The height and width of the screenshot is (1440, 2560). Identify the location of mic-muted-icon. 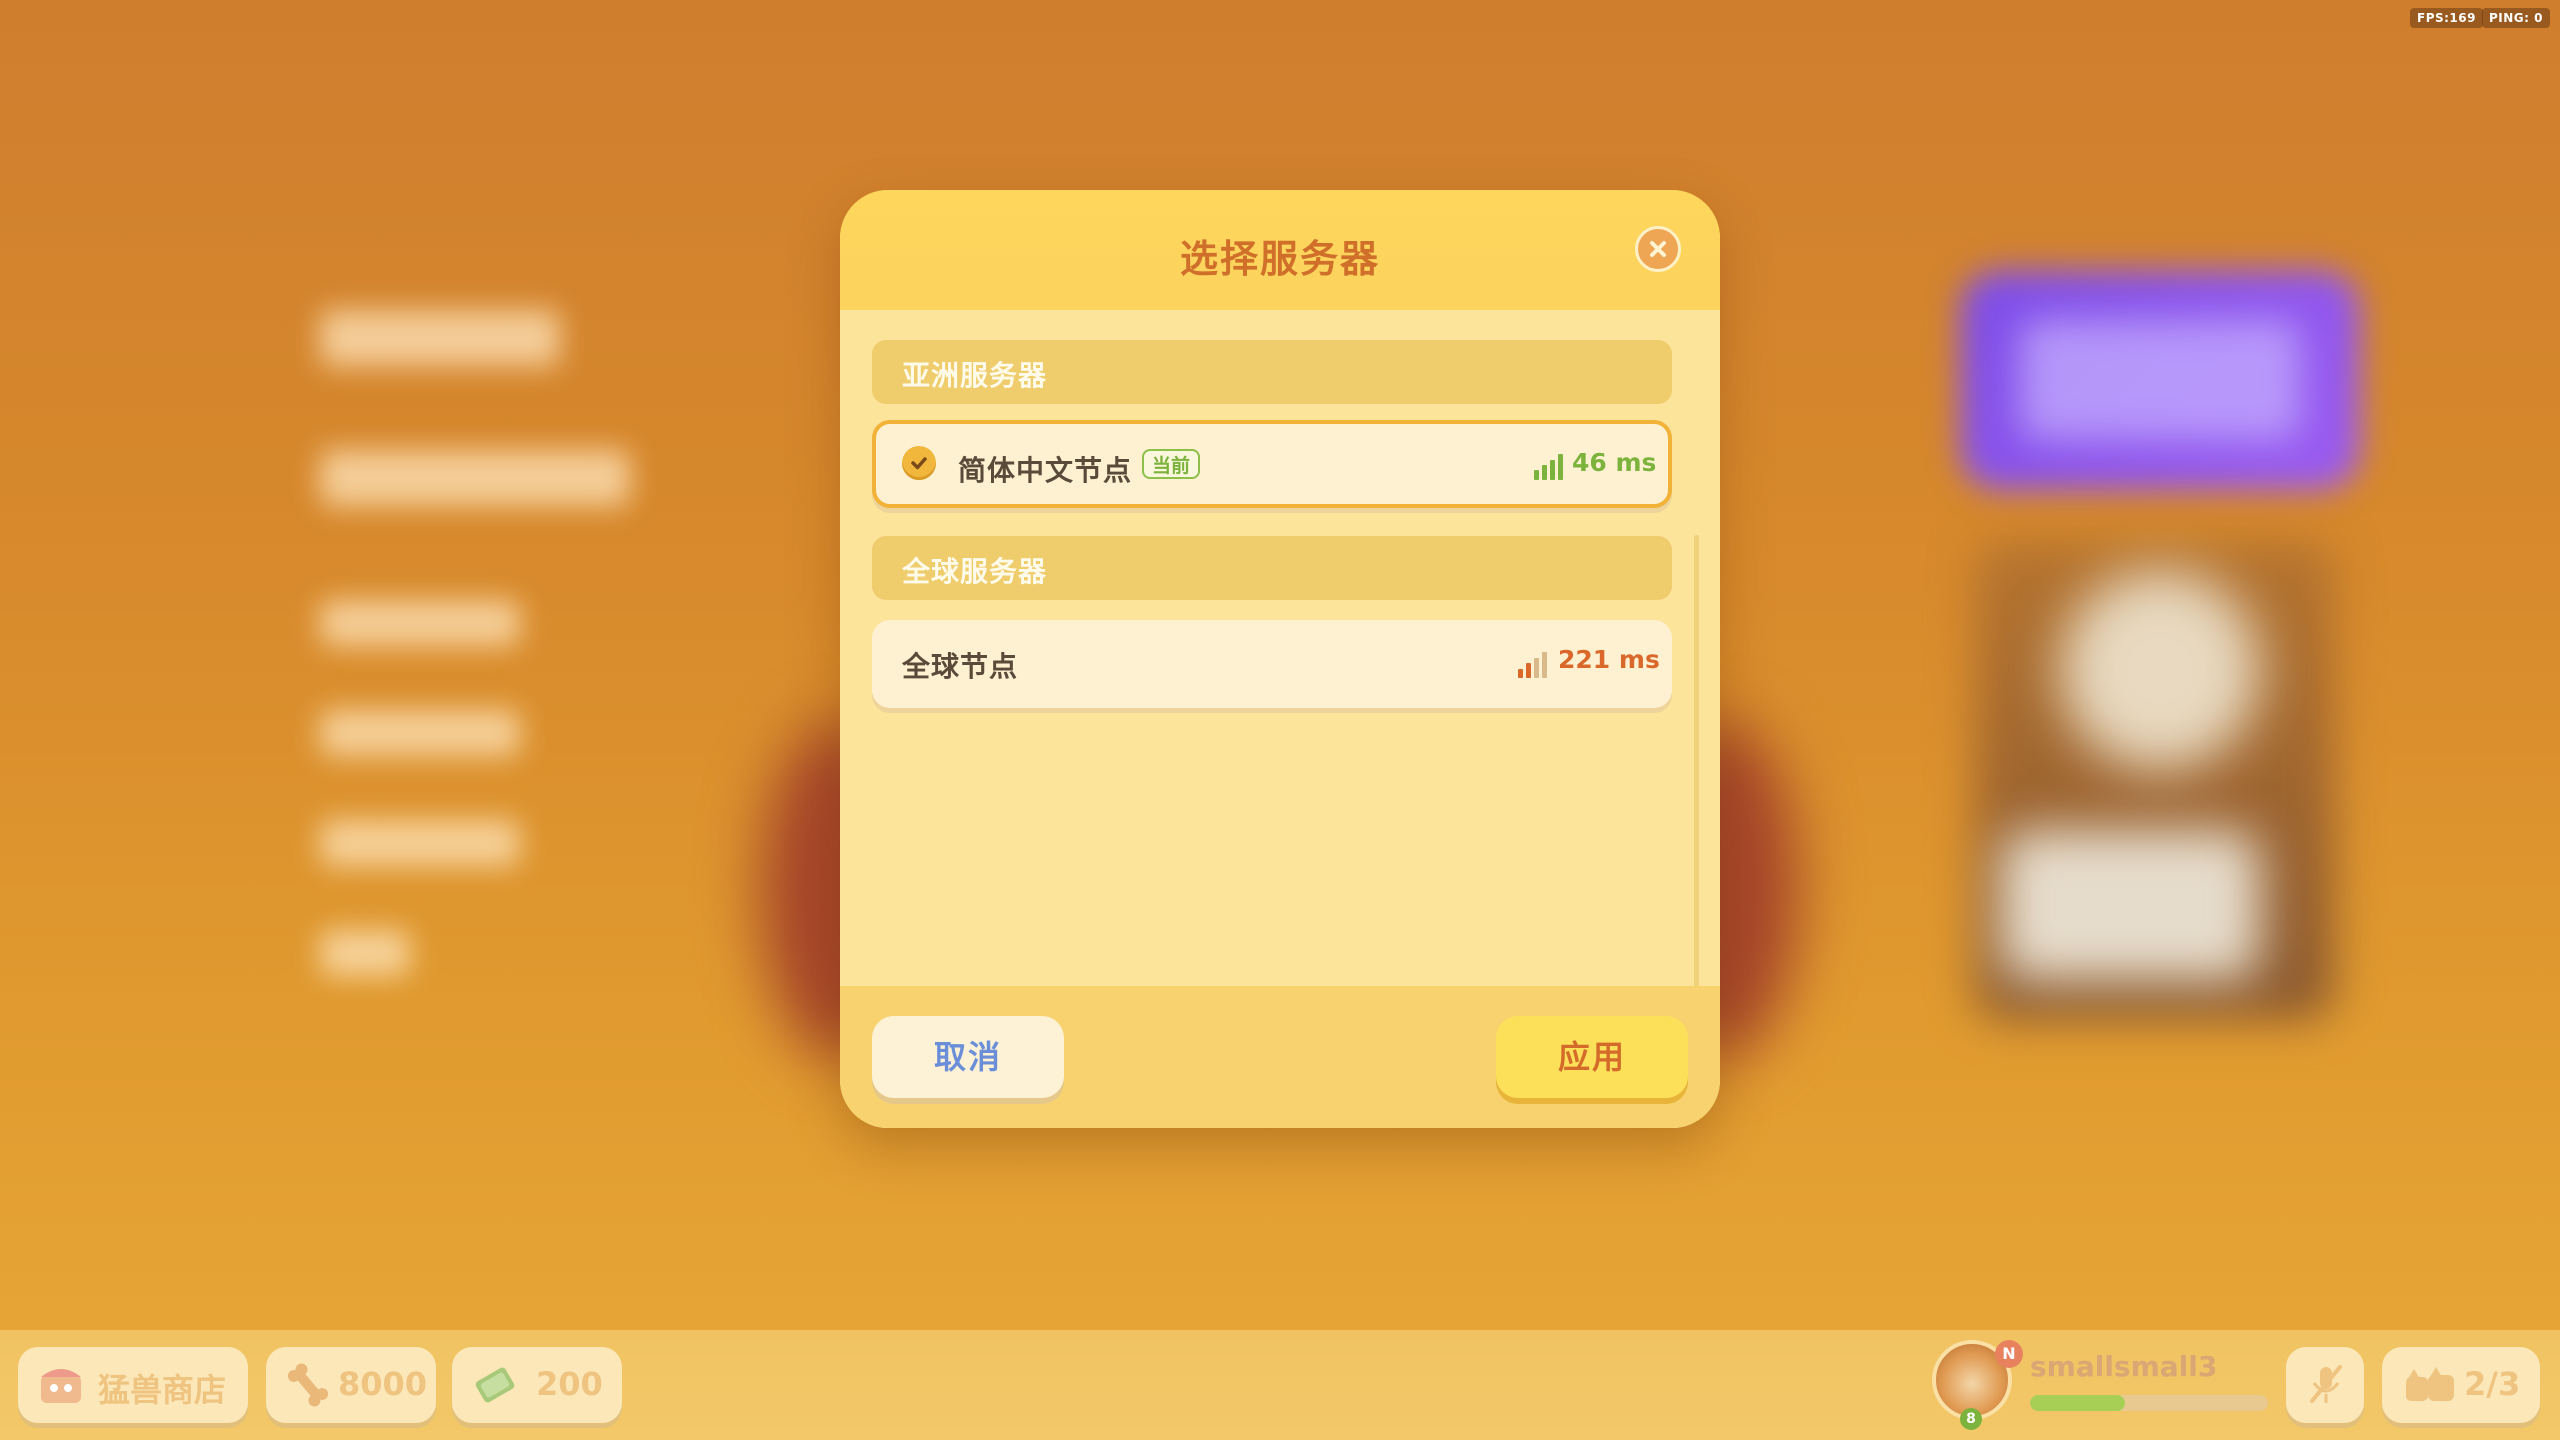
(2326, 1384).